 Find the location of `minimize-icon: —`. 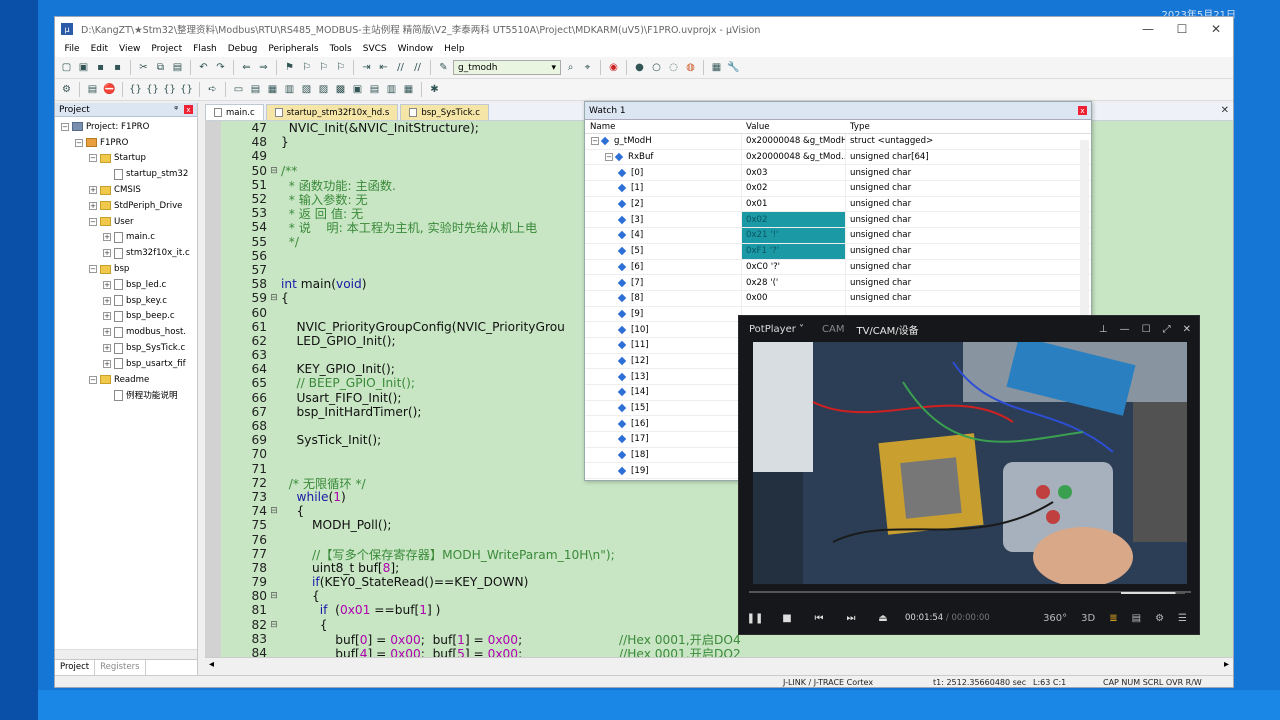

minimize-icon: — is located at coordinates (1125, 329).